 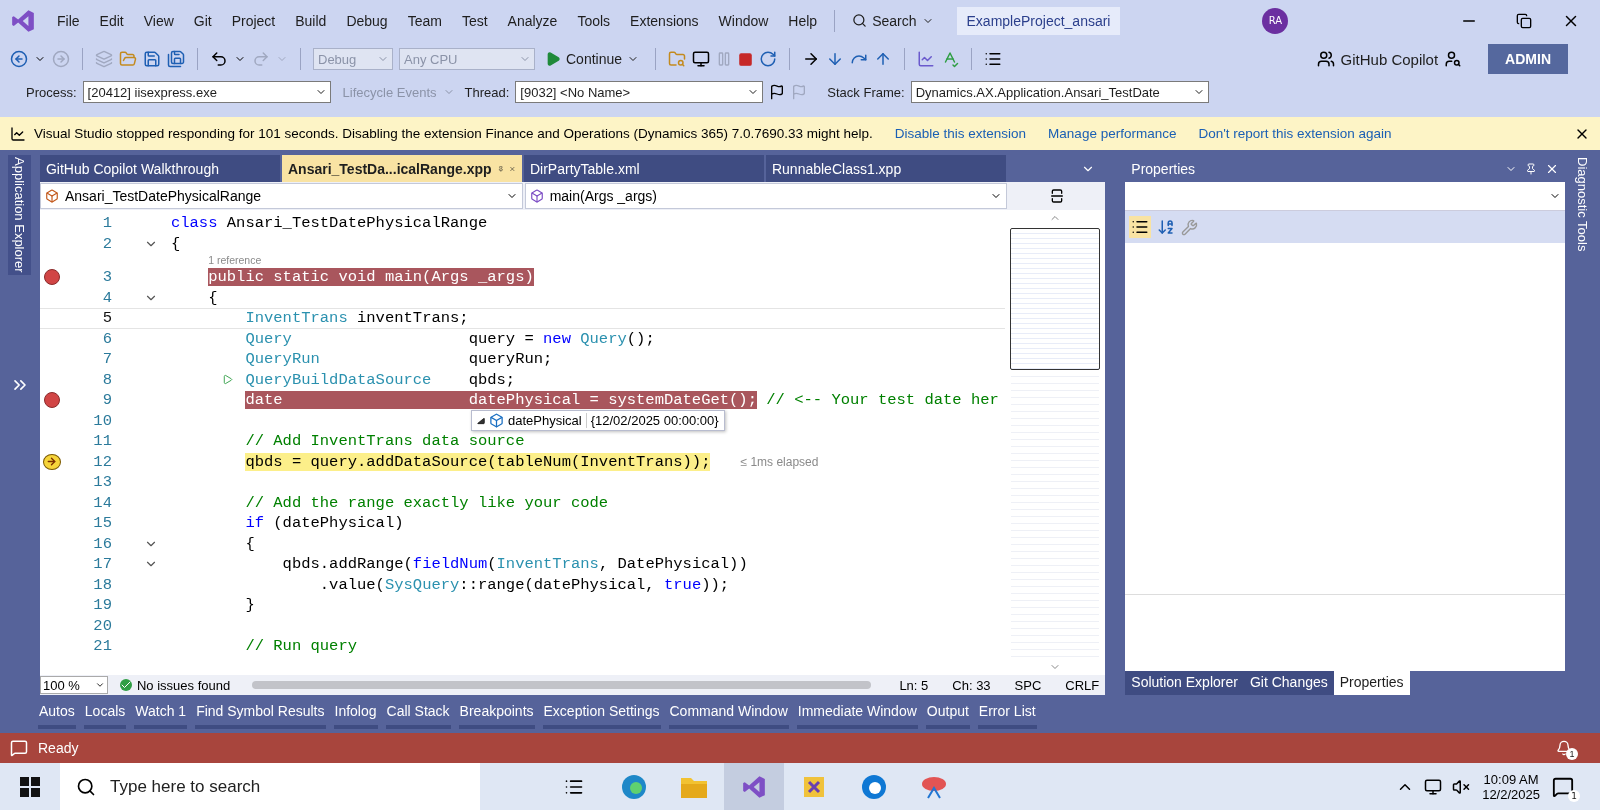 What do you see at coordinates (1389, 59) in the screenshot?
I see `copilot-label: GitHub Copilot` at bounding box center [1389, 59].